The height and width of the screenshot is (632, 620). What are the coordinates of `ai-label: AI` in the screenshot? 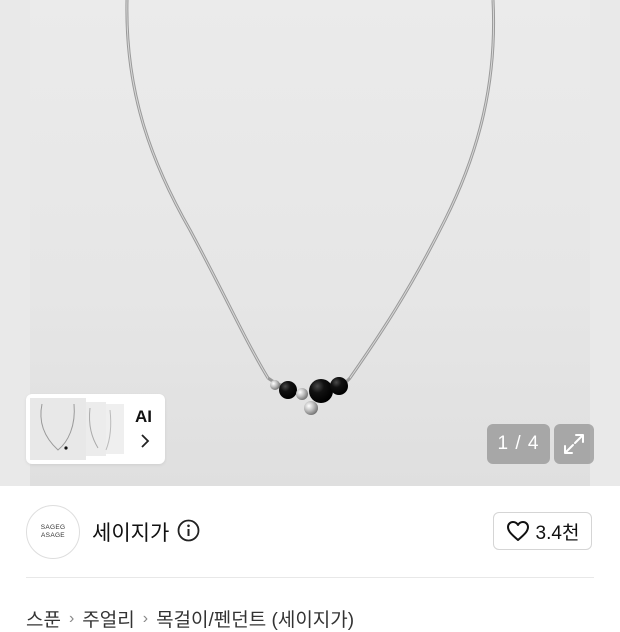 It's located at (143, 417).